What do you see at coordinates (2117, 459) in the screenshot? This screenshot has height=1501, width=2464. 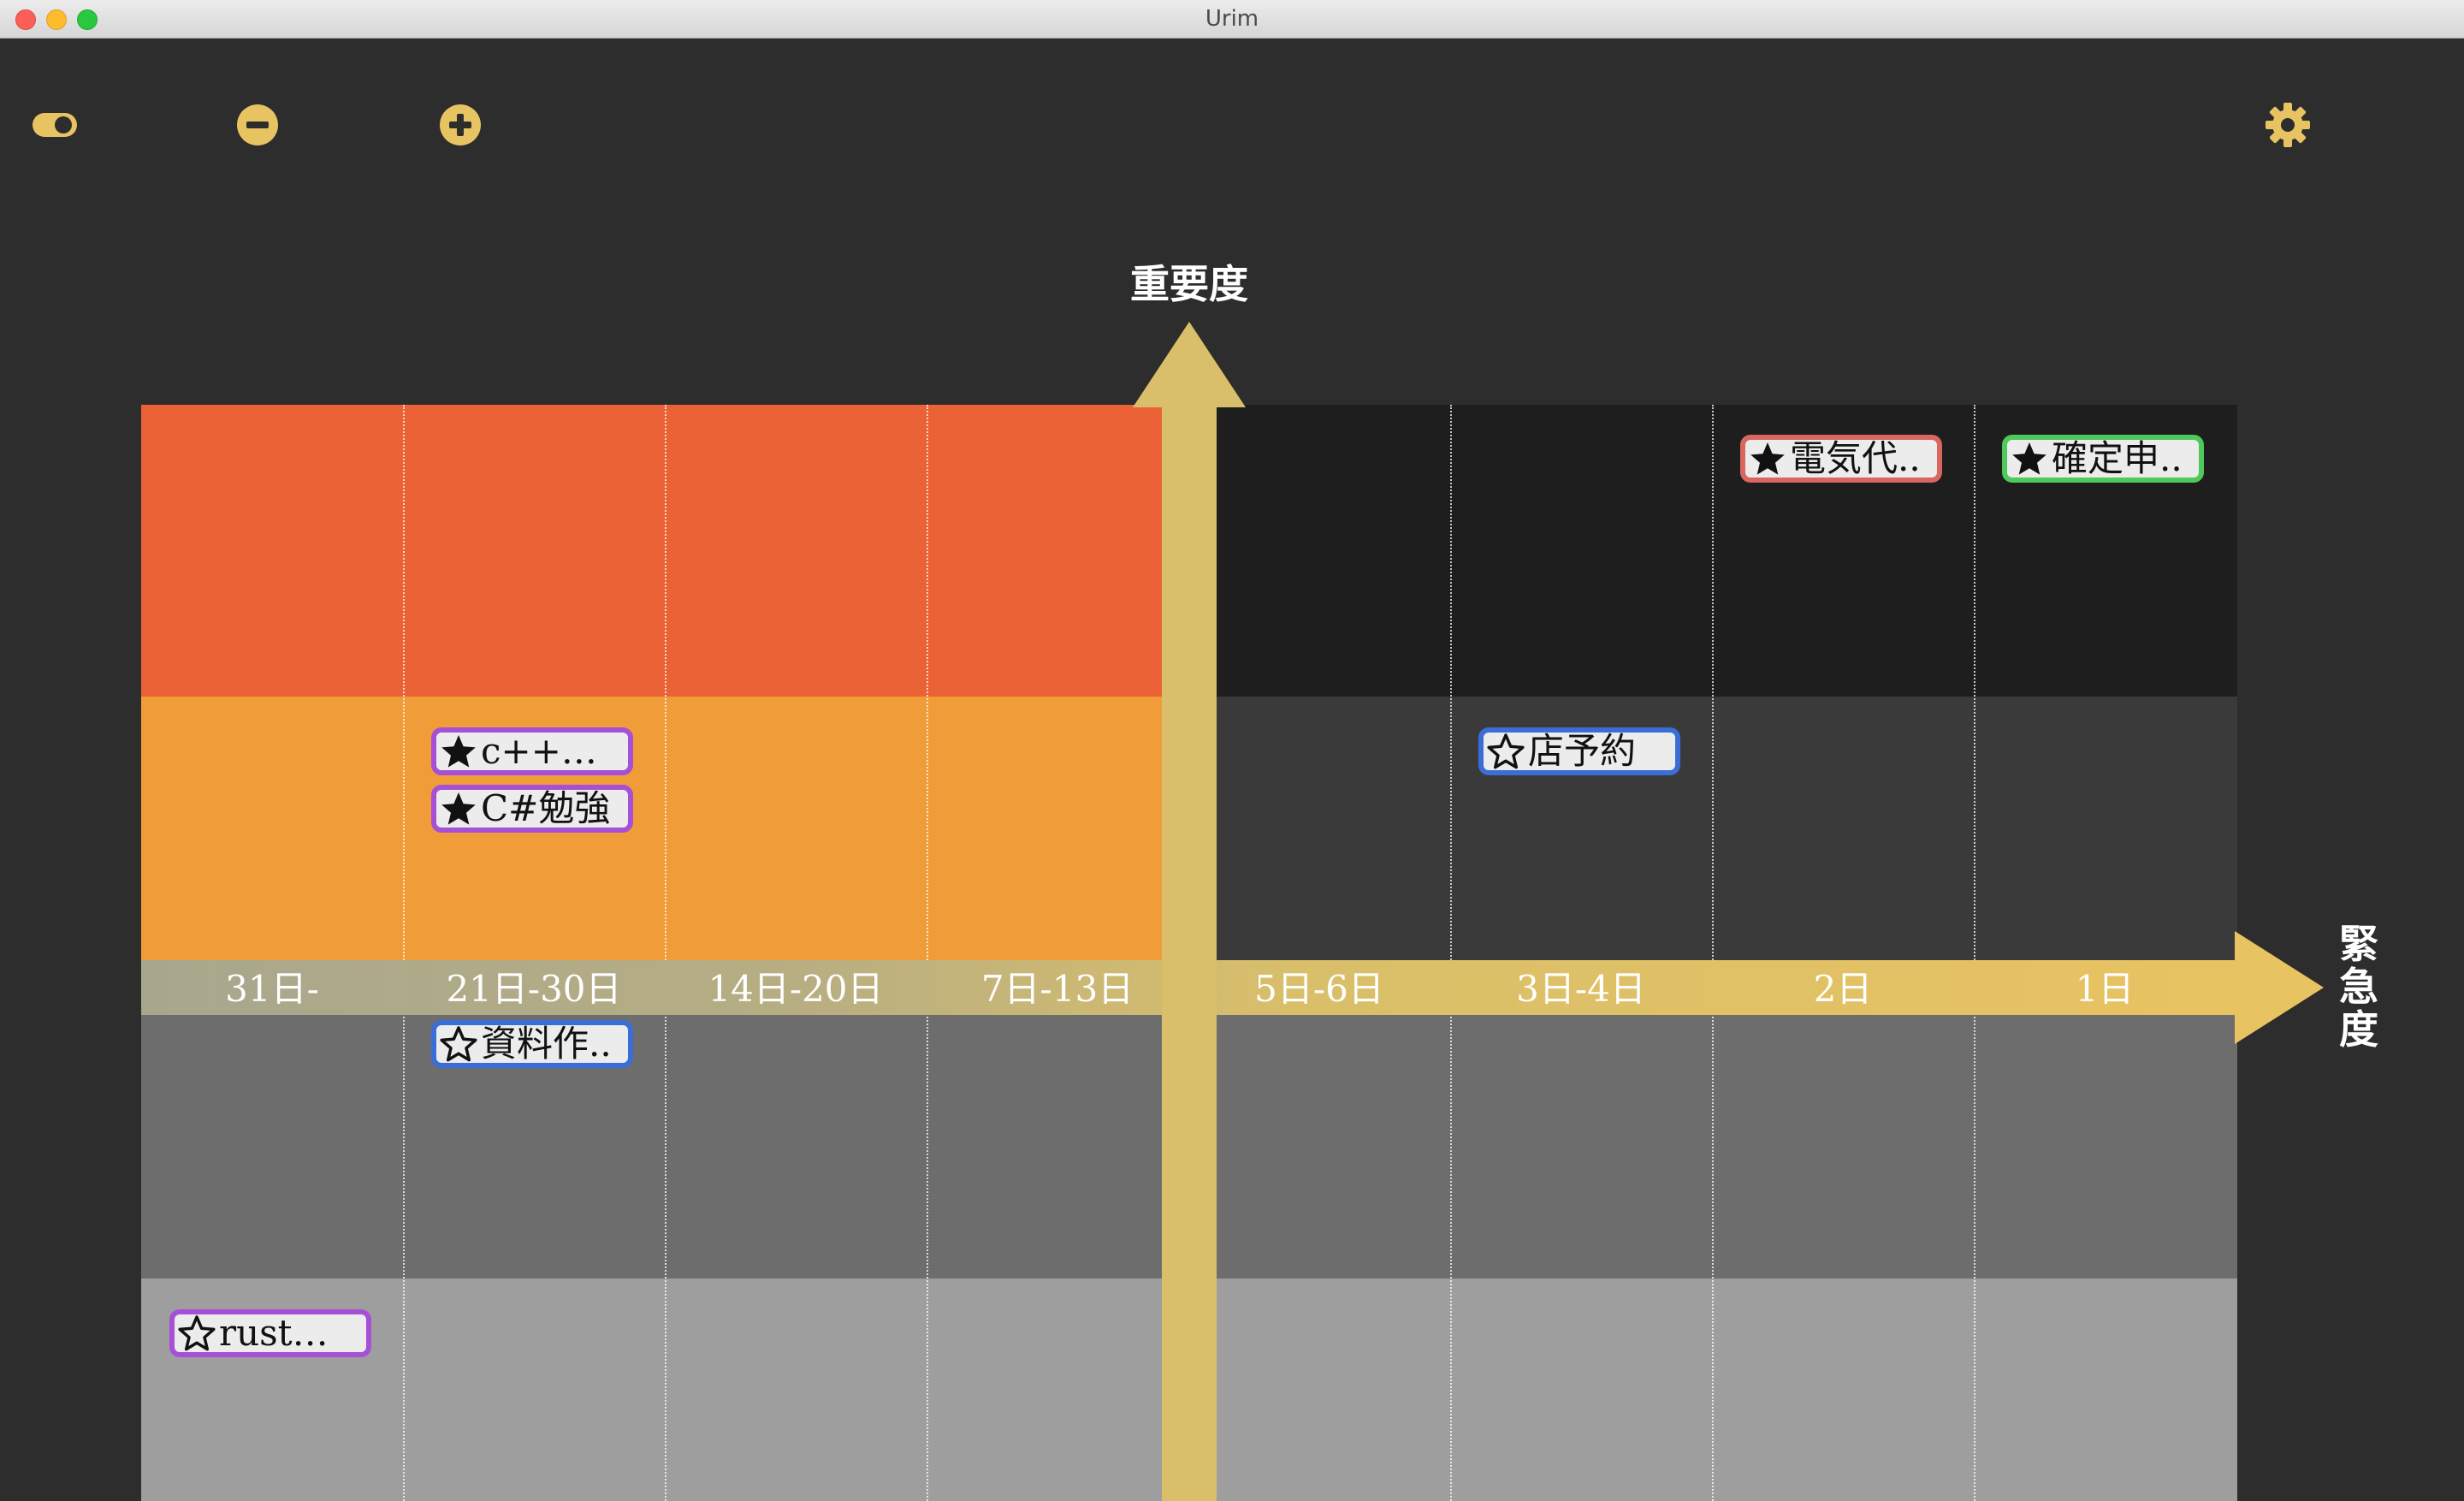 I see `task-label: 確定申..` at bounding box center [2117, 459].